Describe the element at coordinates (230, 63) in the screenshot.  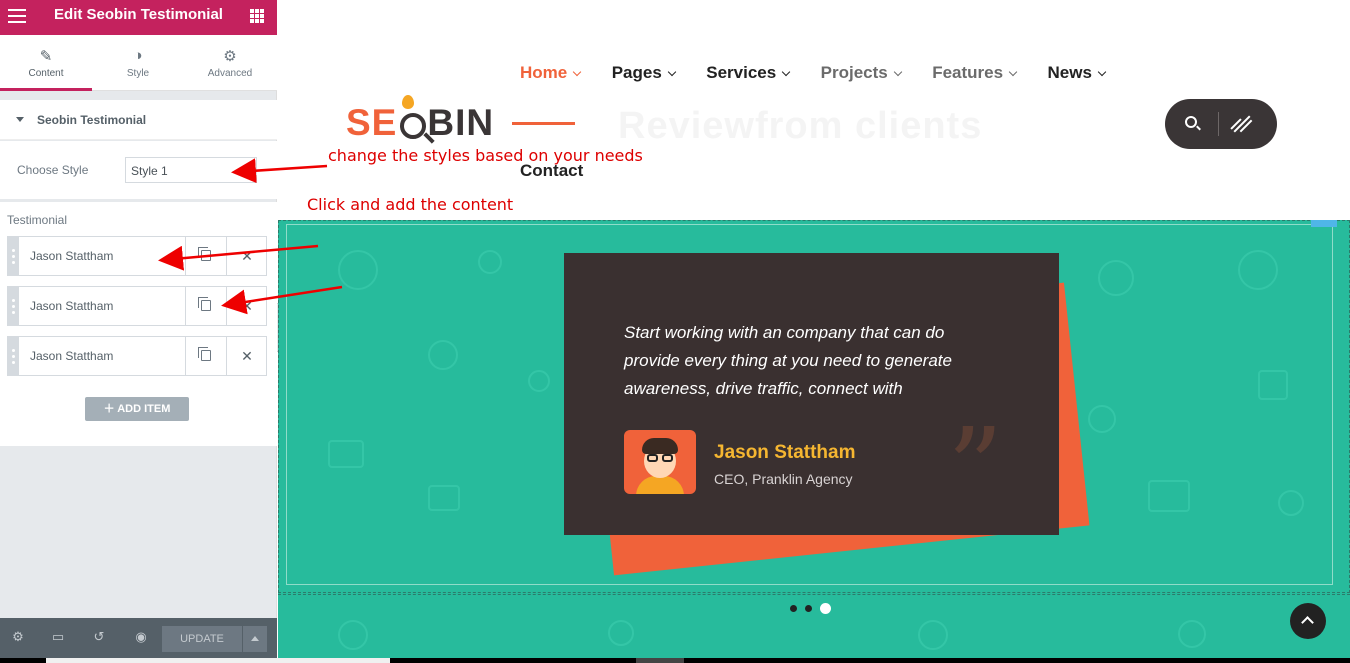
I see `tab-advanced: ⚙ Advanced` at that location.